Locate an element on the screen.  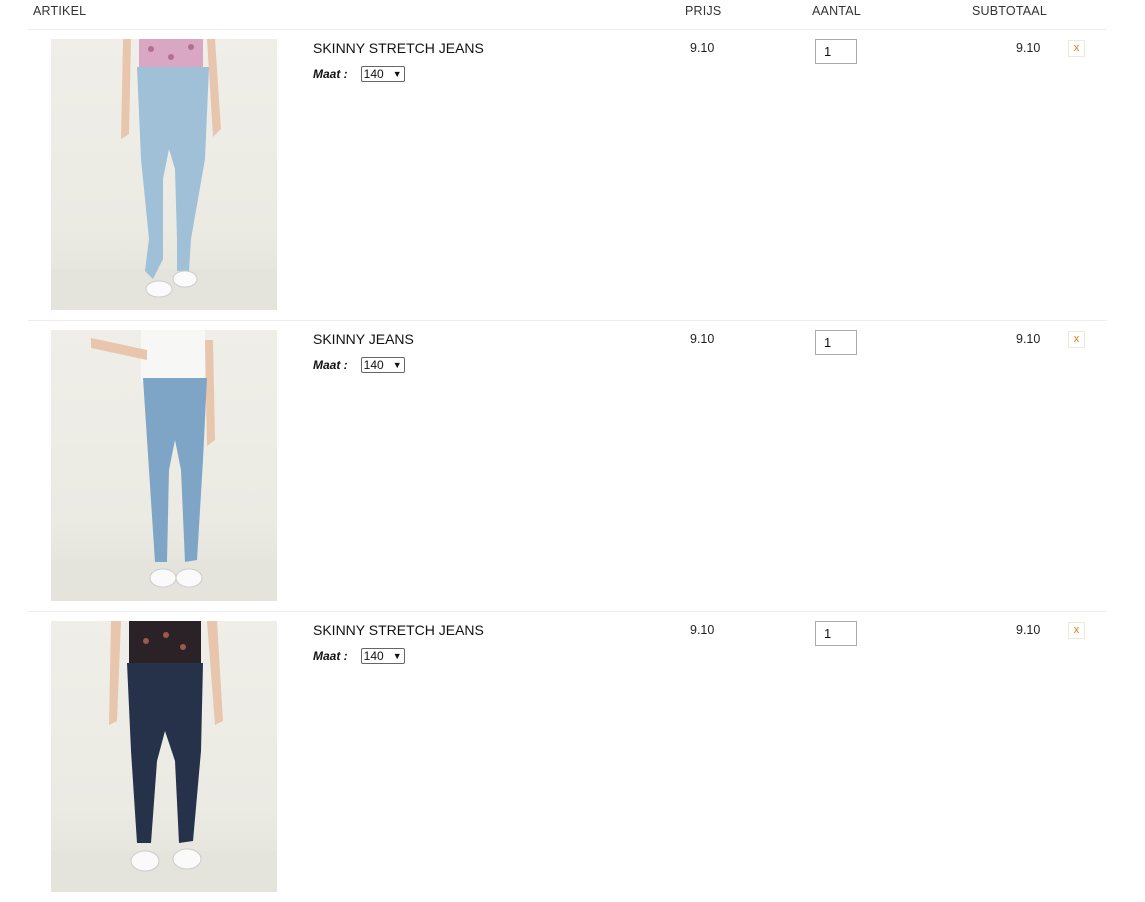
cart-header: ARTIKEL PRIJS AANTAL SUBTOTAAL is located at coordinates (567, 15).